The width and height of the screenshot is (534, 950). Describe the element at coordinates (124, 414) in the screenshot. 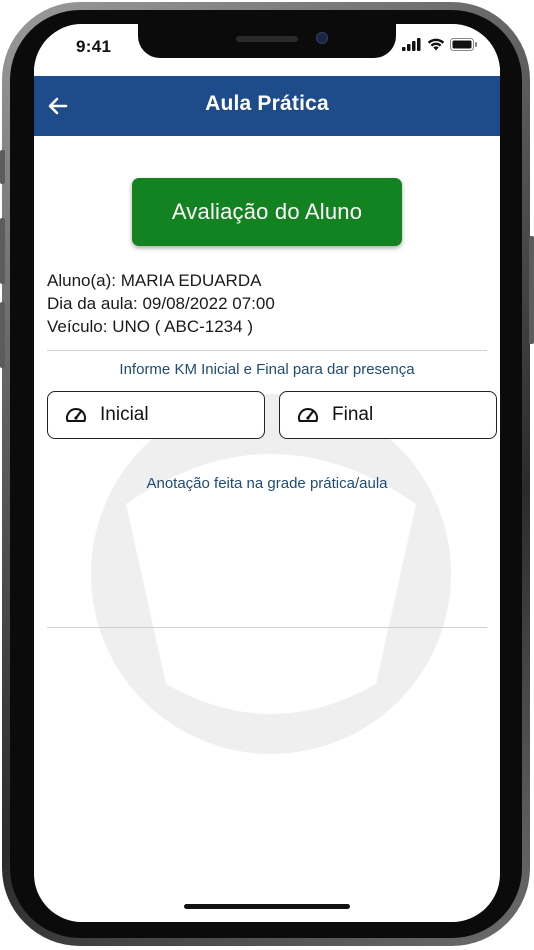

I see `km-initial-label: Inicial` at that location.